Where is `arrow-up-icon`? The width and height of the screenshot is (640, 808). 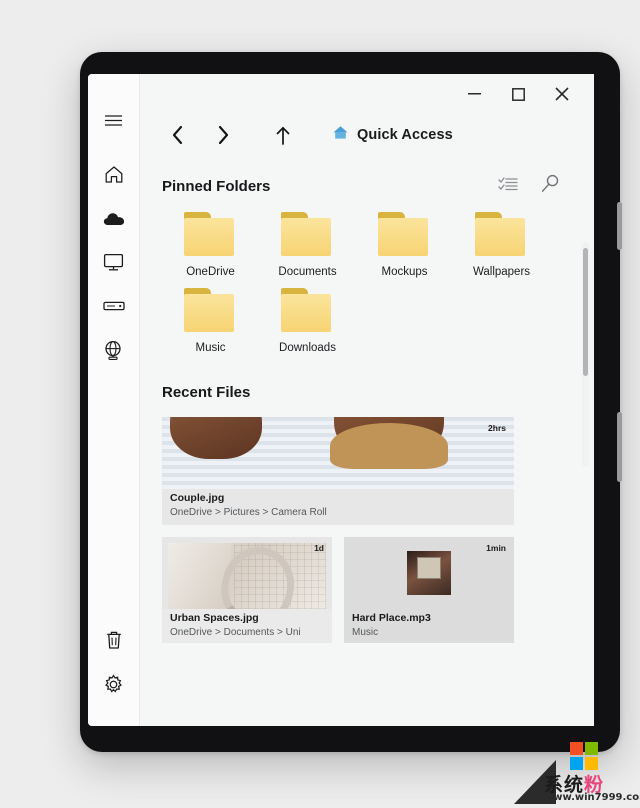 arrow-up-icon is located at coordinates (283, 135).